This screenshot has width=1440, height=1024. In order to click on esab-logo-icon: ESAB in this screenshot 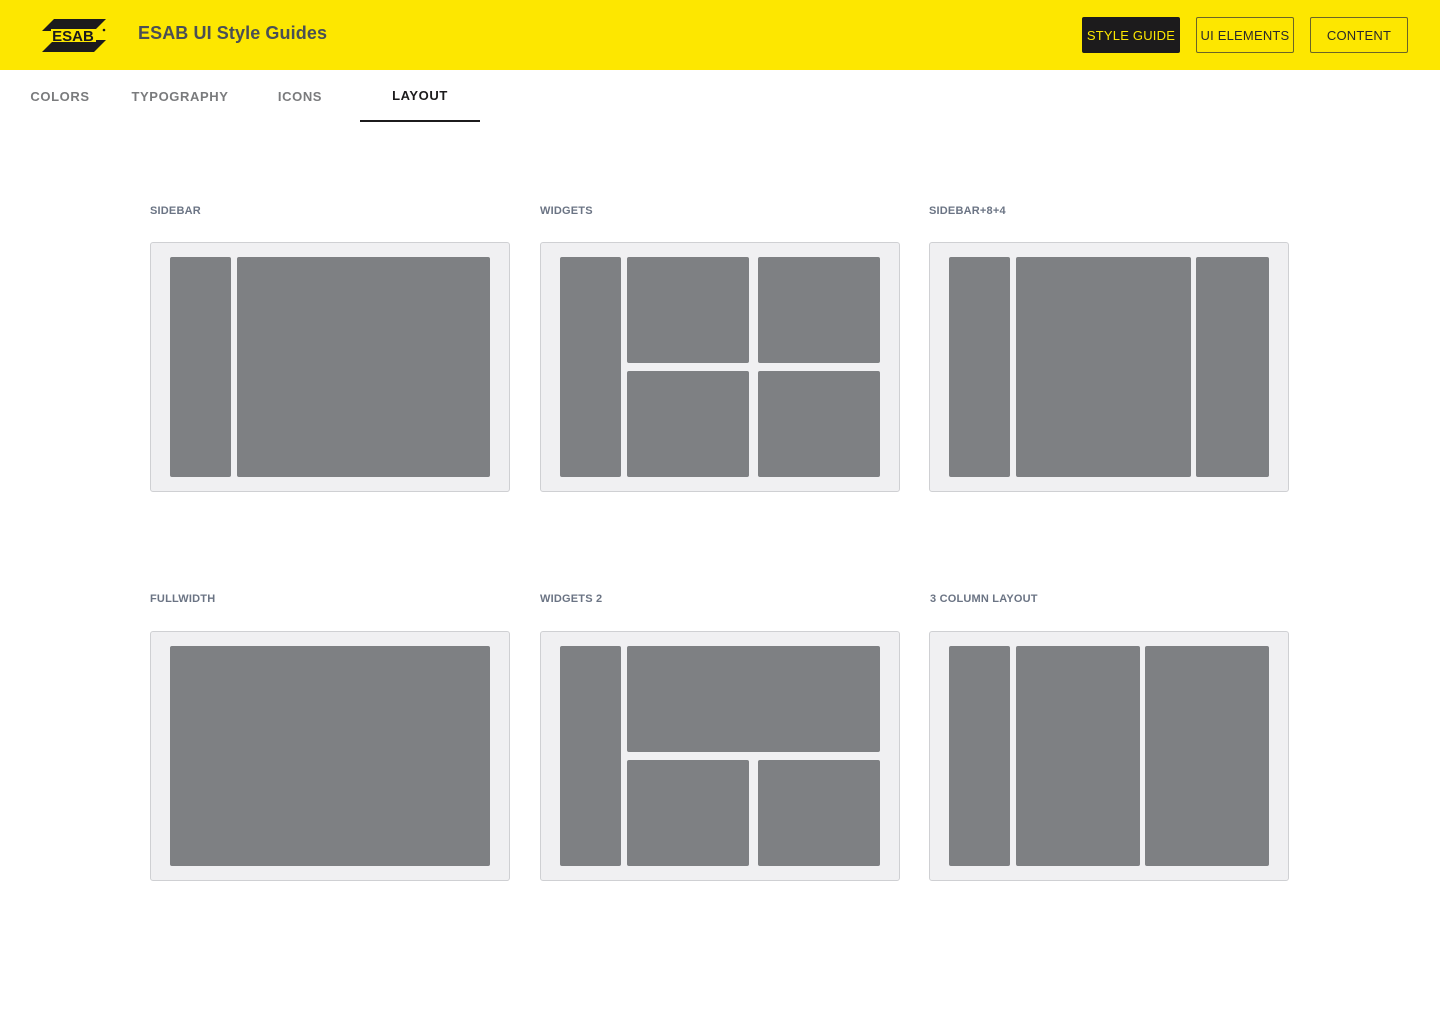, I will do `click(75, 35)`.